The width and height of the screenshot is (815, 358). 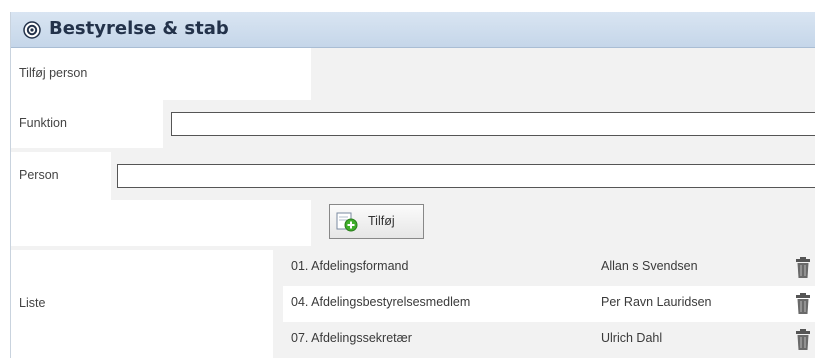 I want to click on add-person-heading: Tilføj person, so click(x=53, y=73).